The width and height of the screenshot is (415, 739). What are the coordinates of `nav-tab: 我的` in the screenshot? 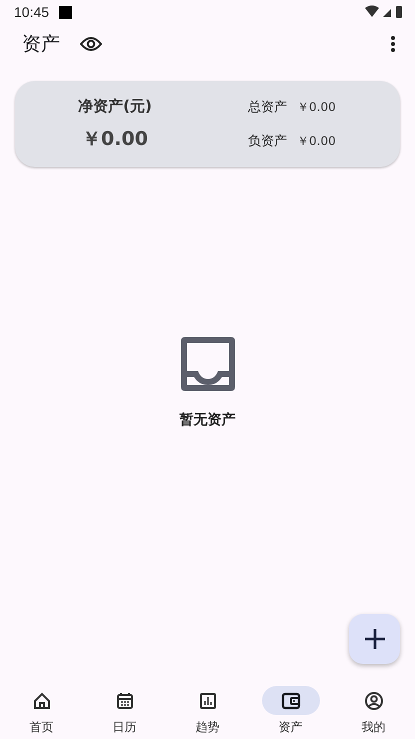 It's located at (373, 709).